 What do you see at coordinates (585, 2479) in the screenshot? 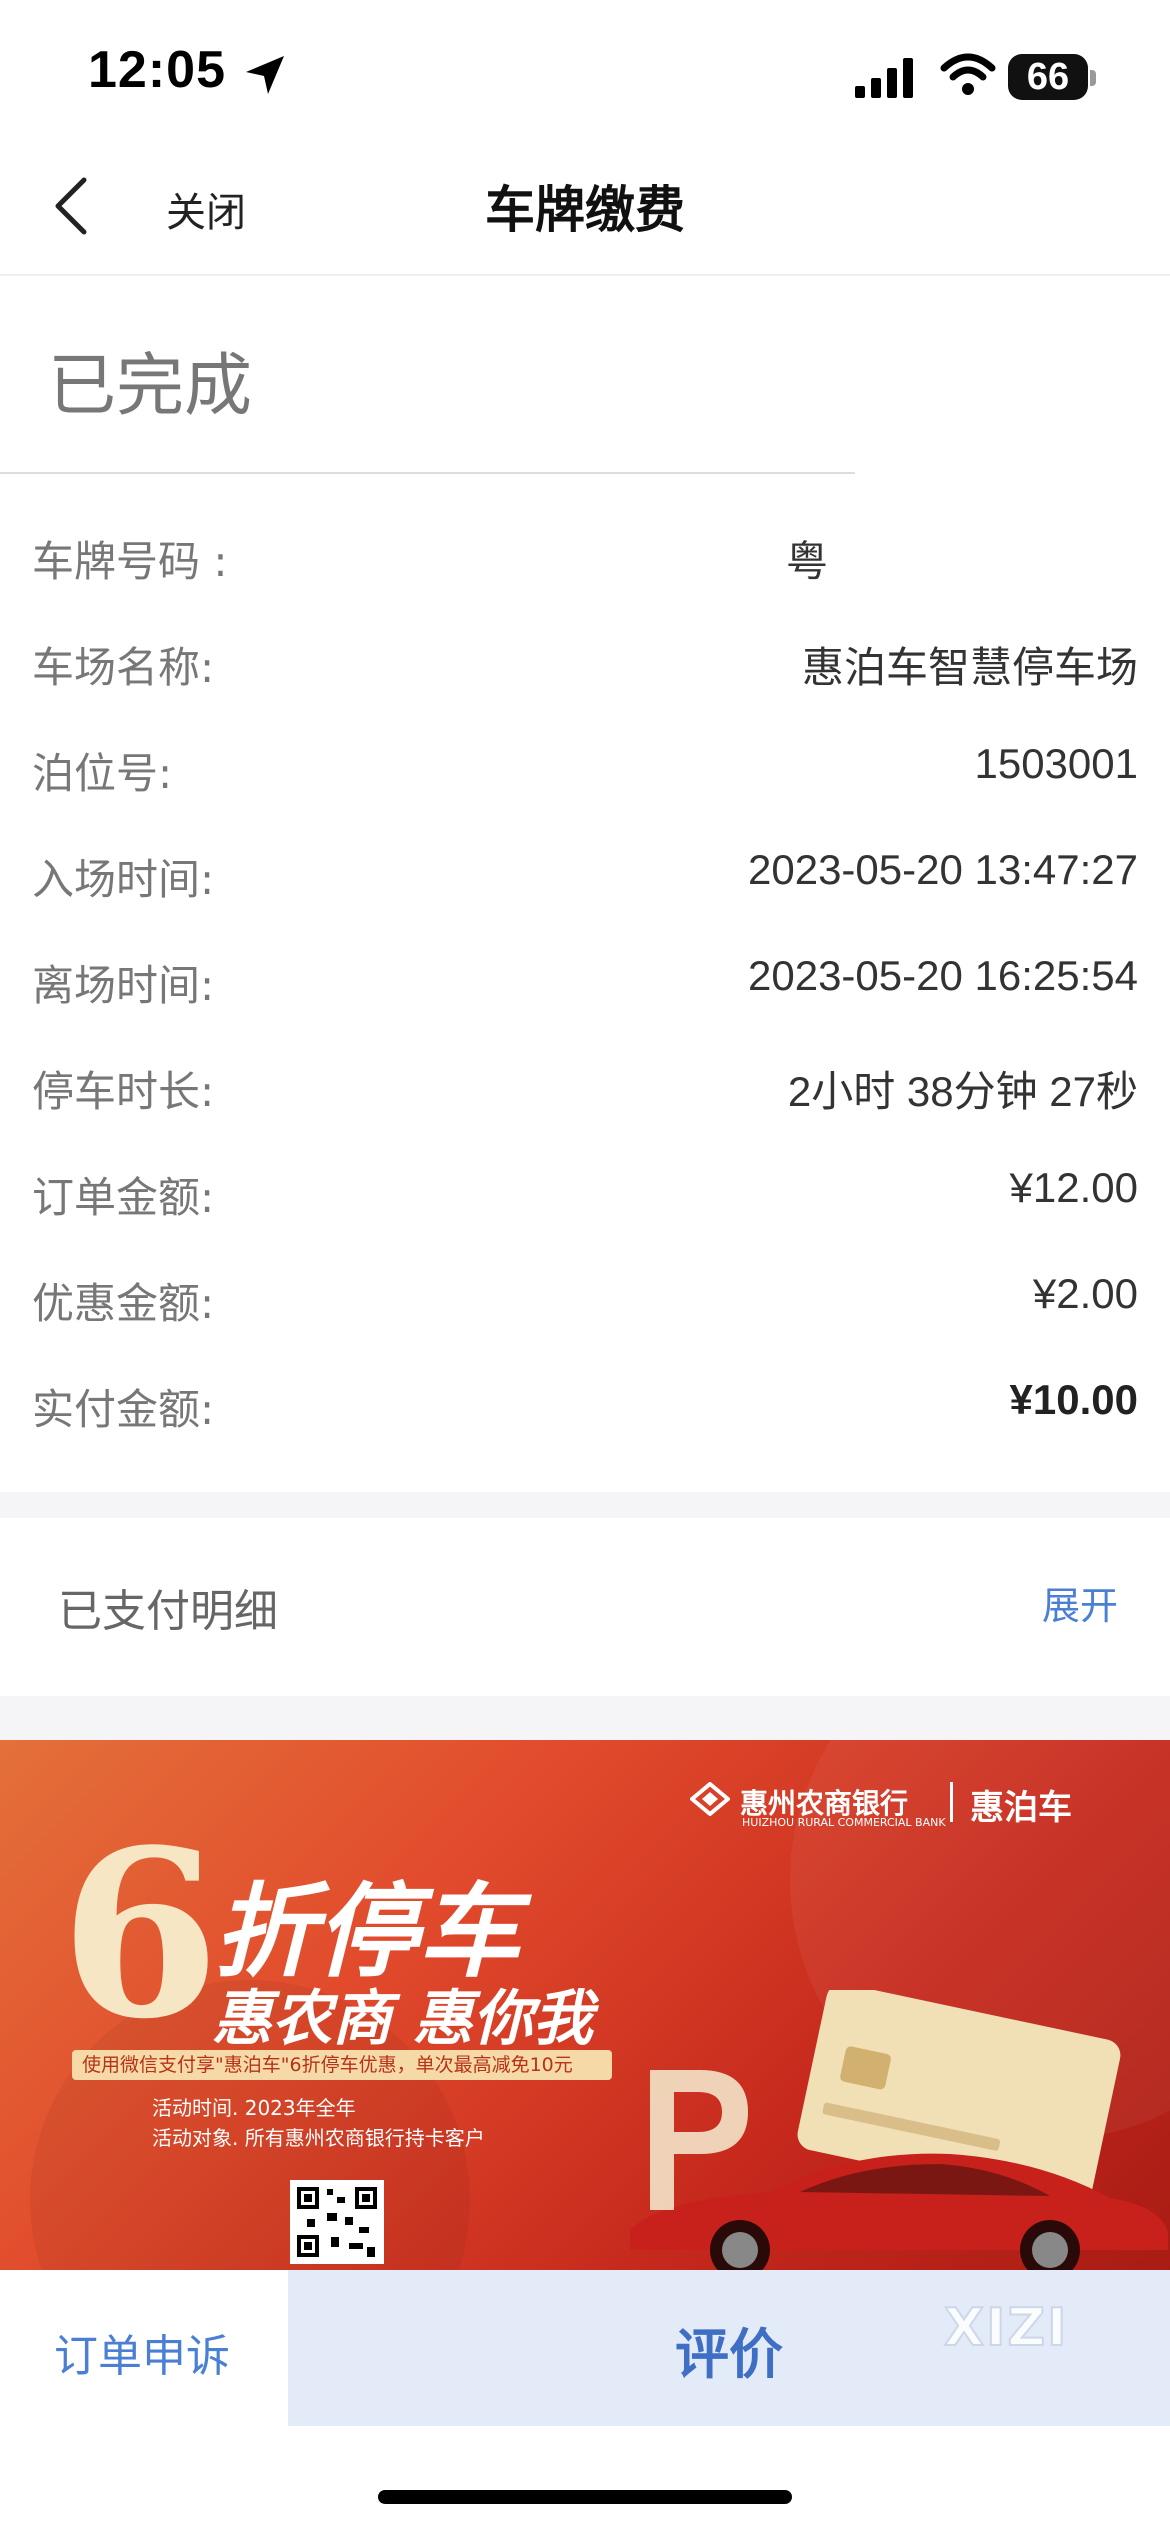
I see `home-indicator-area` at bounding box center [585, 2479].